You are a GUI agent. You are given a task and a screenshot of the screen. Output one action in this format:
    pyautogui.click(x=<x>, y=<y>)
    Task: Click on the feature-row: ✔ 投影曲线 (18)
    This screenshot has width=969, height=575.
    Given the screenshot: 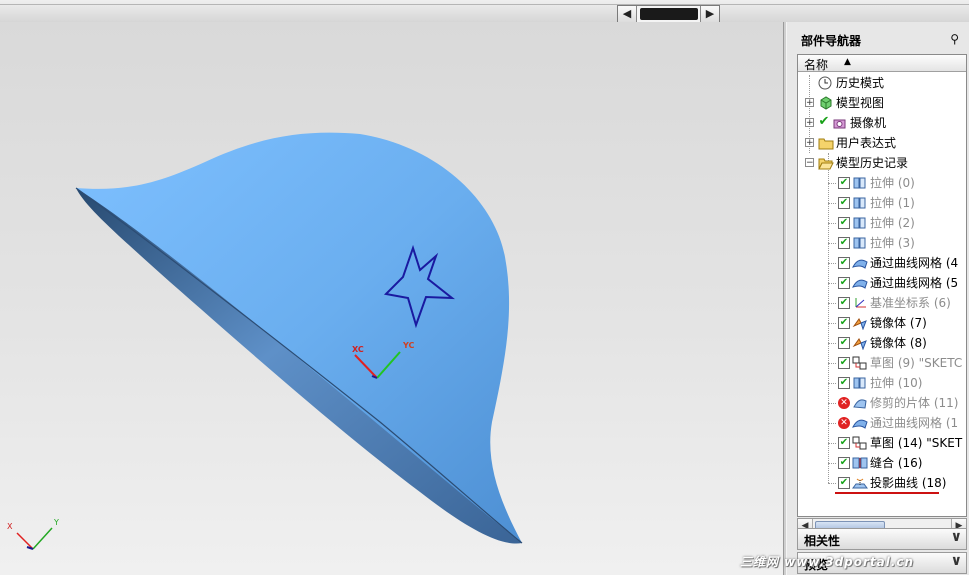 What is the action you would take?
    pyautogui.click(x=882, y=483)
    